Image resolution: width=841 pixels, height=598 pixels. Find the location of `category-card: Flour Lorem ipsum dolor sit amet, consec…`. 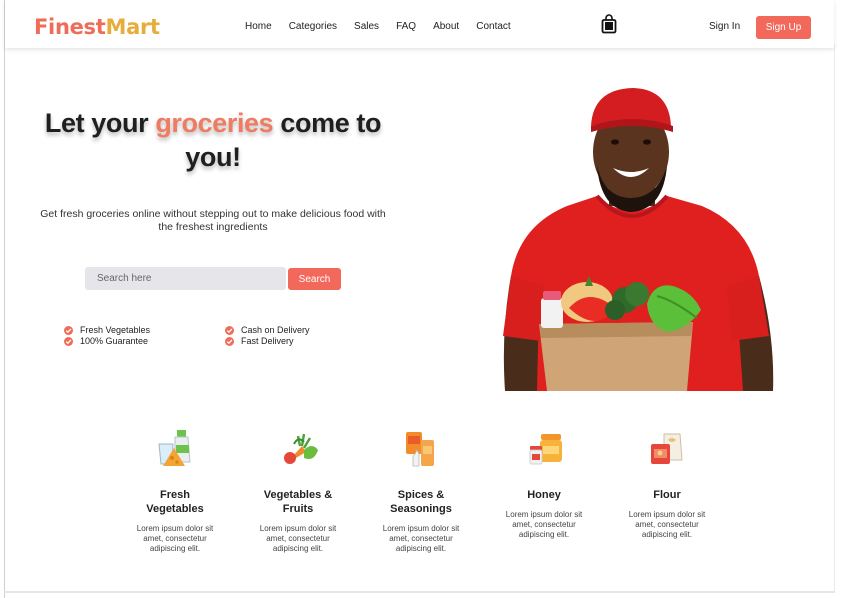

category-card: Flour Lorem ipsum dolor sit amet, consec… is located at coordinates (667, 493).